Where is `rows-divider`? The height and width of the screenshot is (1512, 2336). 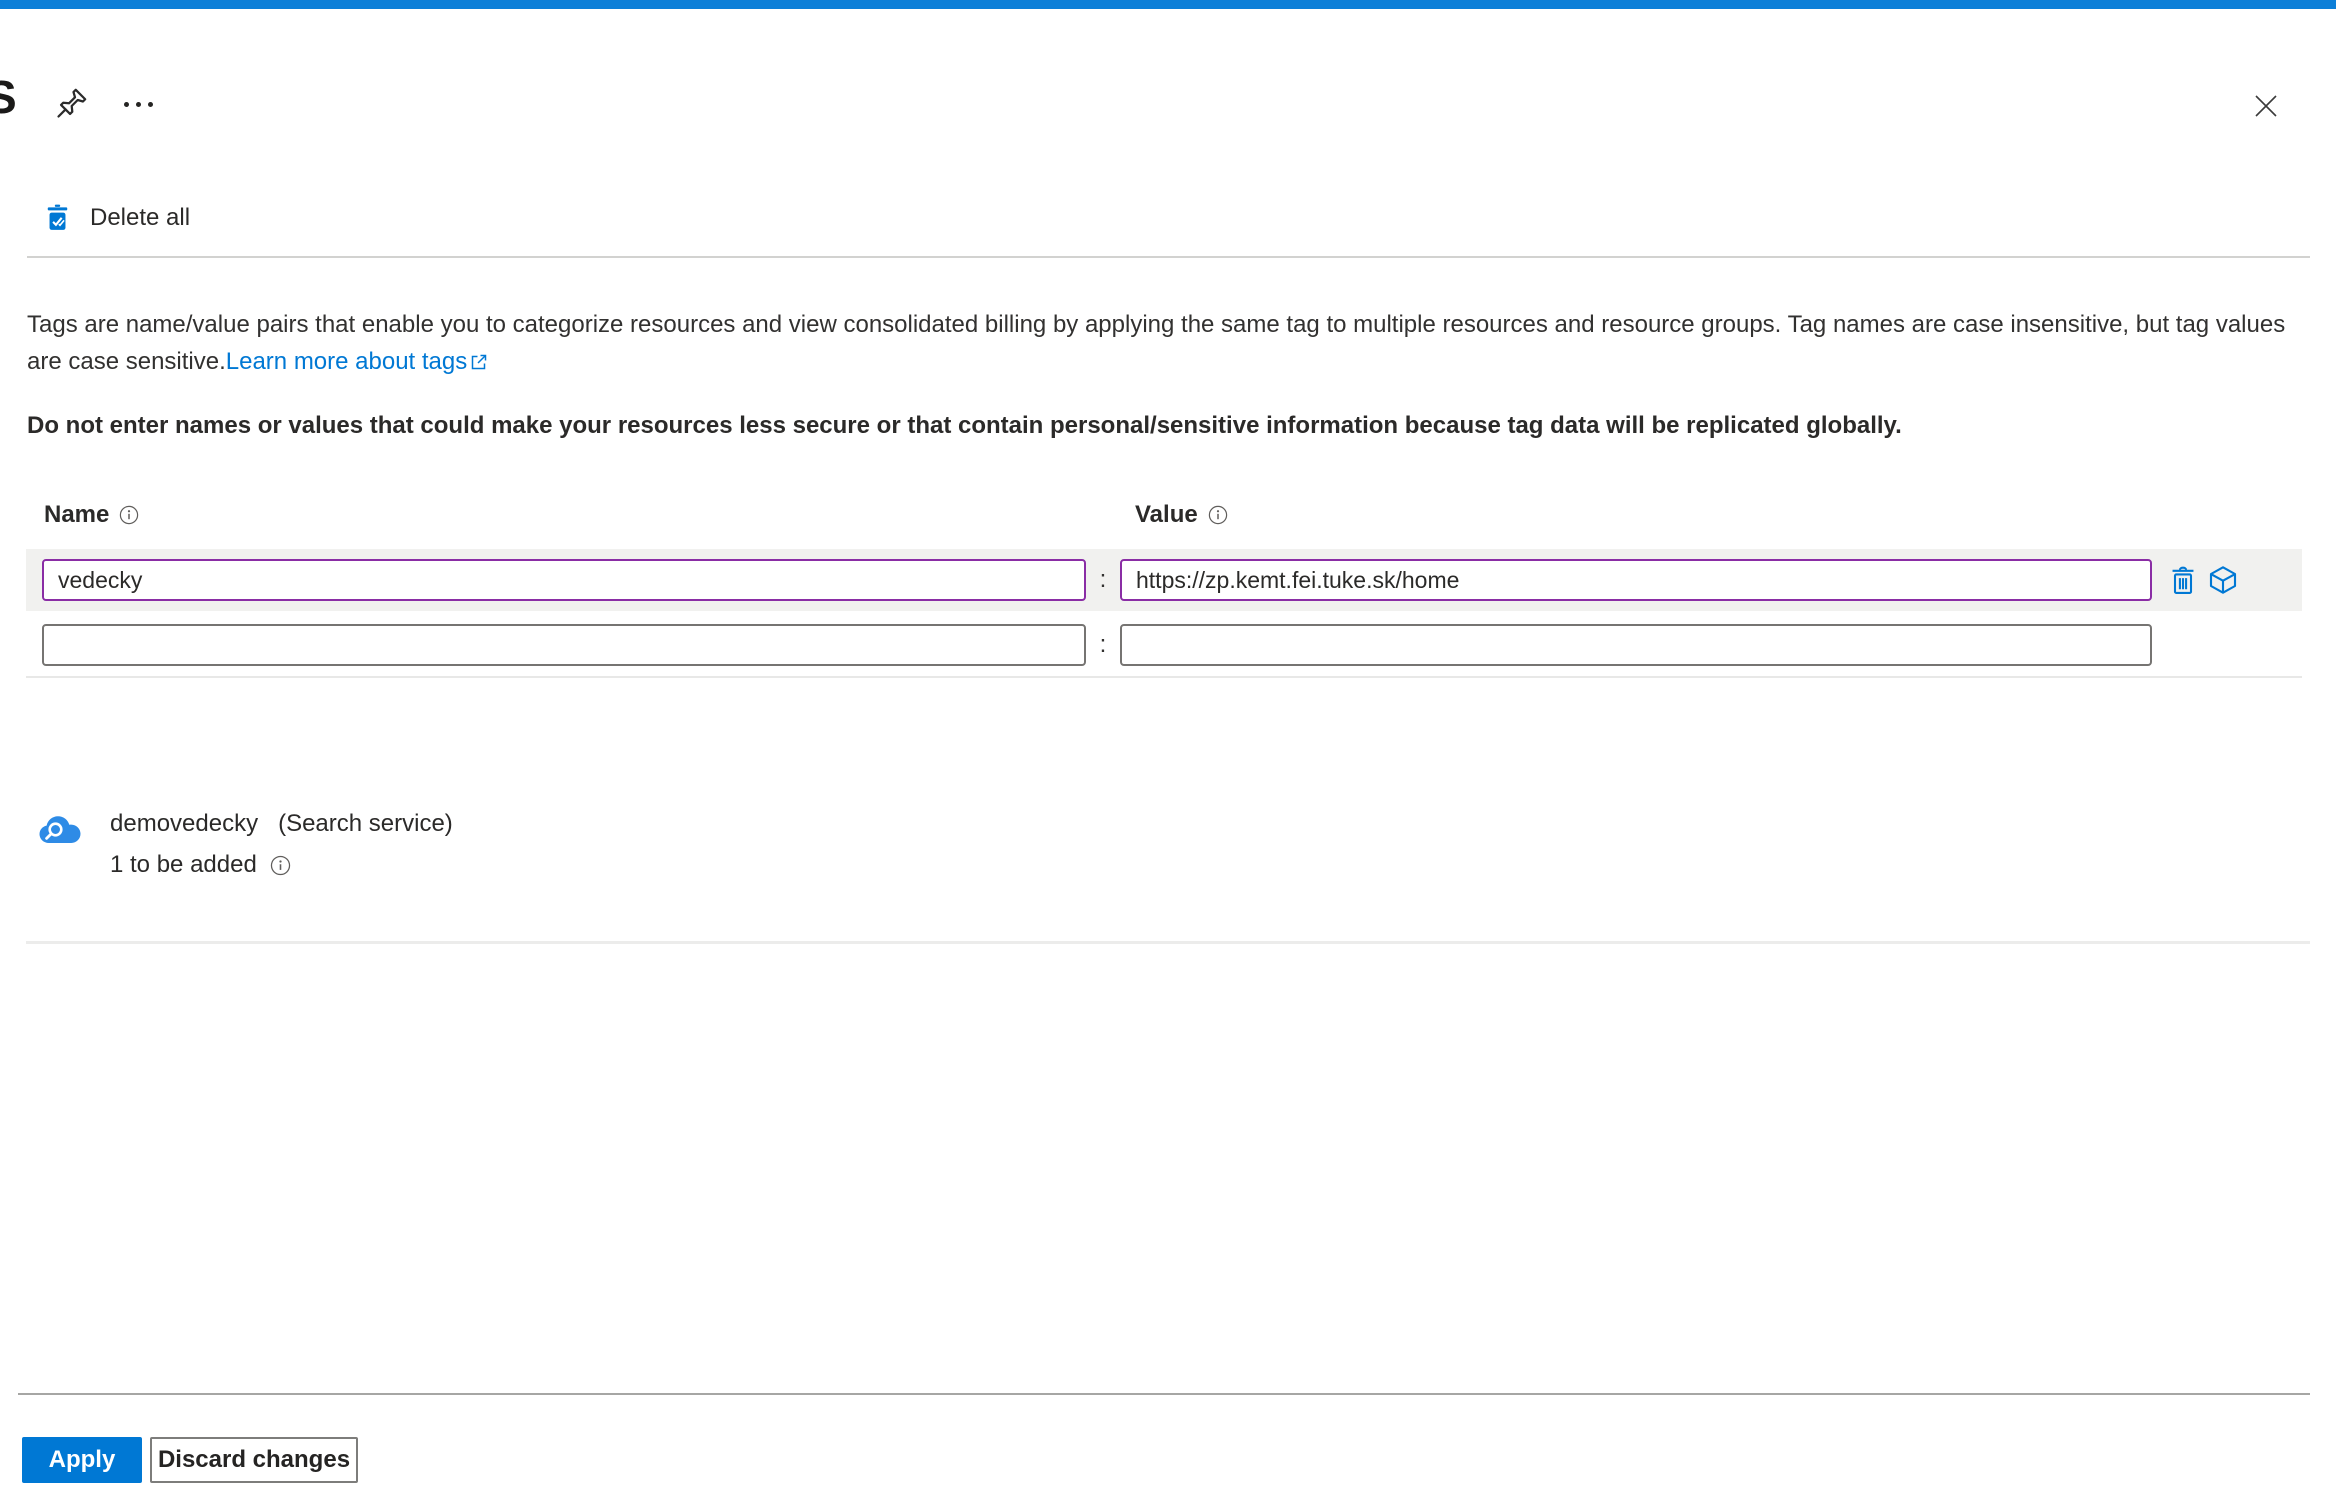 rows-divider is located at coordinates (1164, 677).